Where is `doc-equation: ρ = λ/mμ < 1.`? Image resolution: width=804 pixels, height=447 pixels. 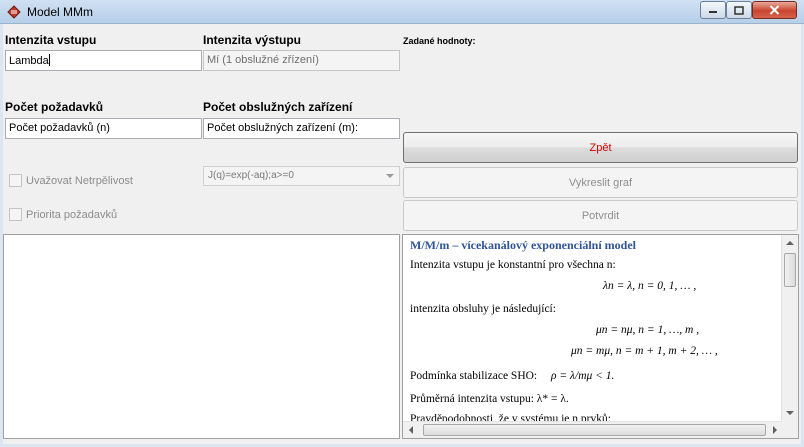 doc-equation: ρ = λ/mμ < 1. is located at coordinates (583, 376).